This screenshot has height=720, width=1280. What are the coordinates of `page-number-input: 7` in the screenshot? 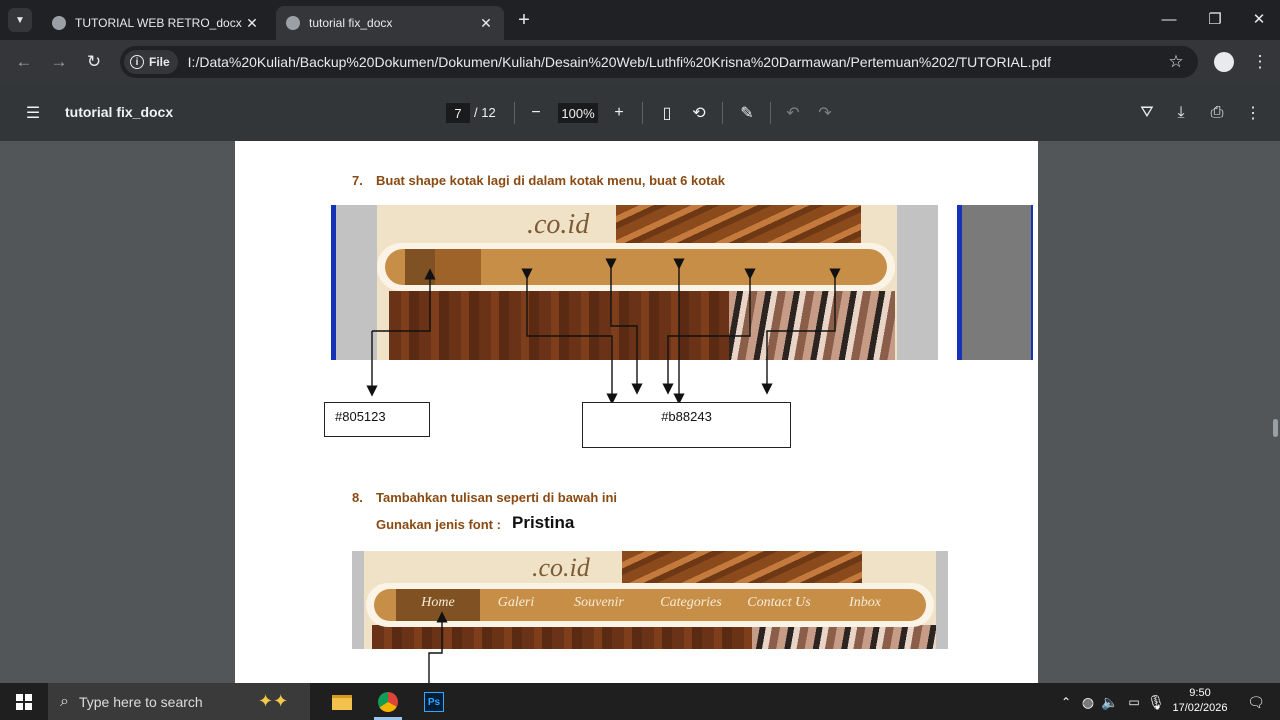 It's located at (458, 113).